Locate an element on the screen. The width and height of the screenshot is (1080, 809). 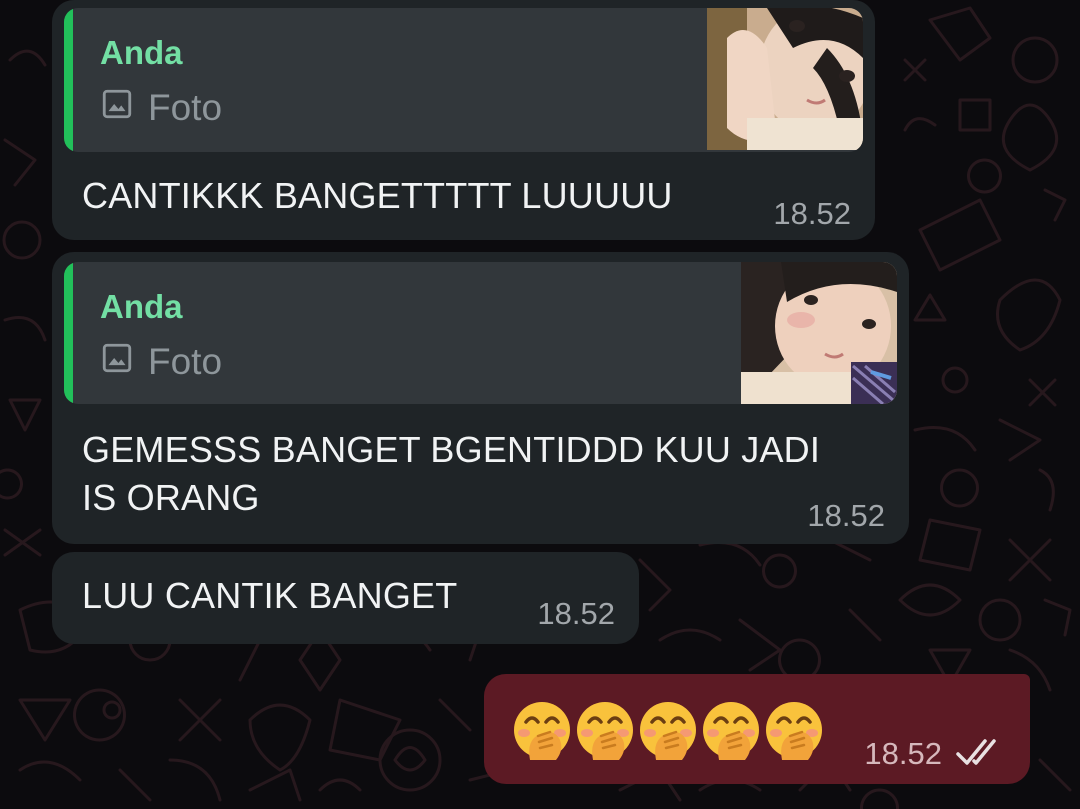
message-text-line-1: GEMESSS BANGET BGENTIDDD KUU JADI is located at coordinates (451, 449).